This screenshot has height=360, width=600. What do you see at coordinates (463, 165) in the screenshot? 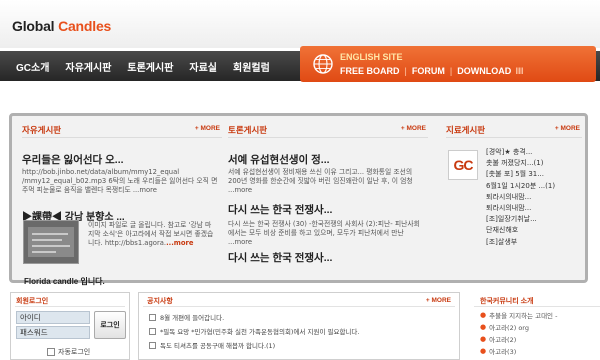
I see `gc-logo-thumbnail: GC` at bounding box center [463, 165].